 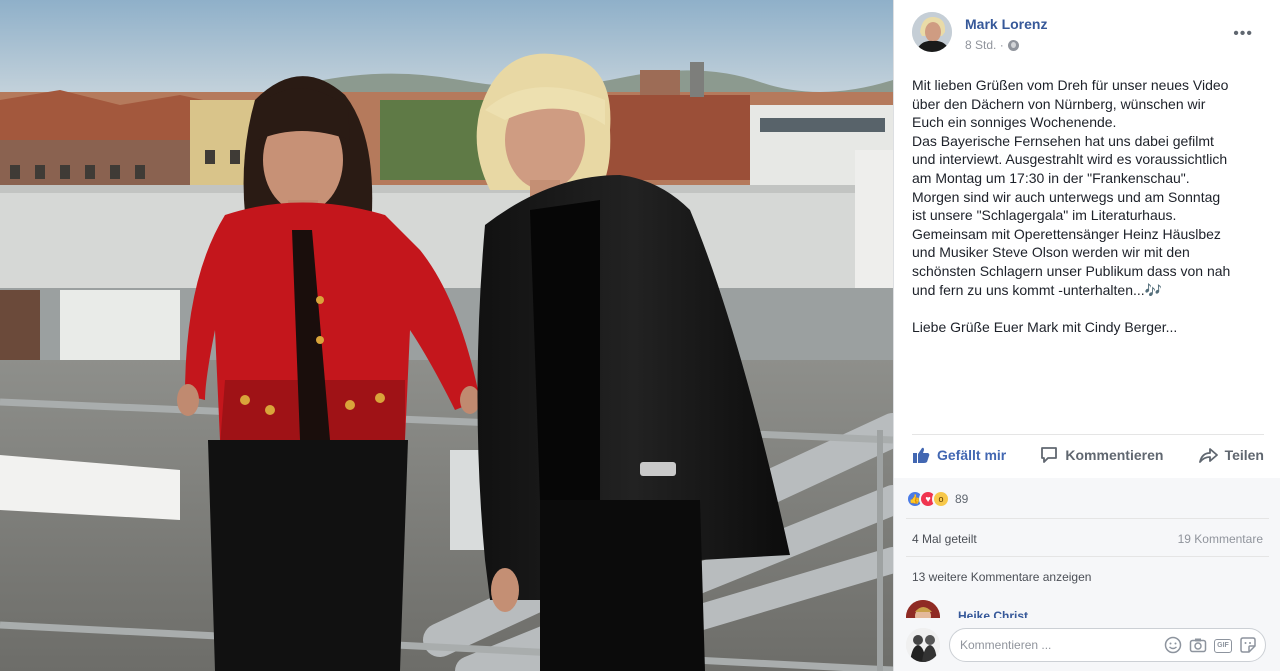 I want to click on comment-input-box: GIF, so click(x=1107, y=645).